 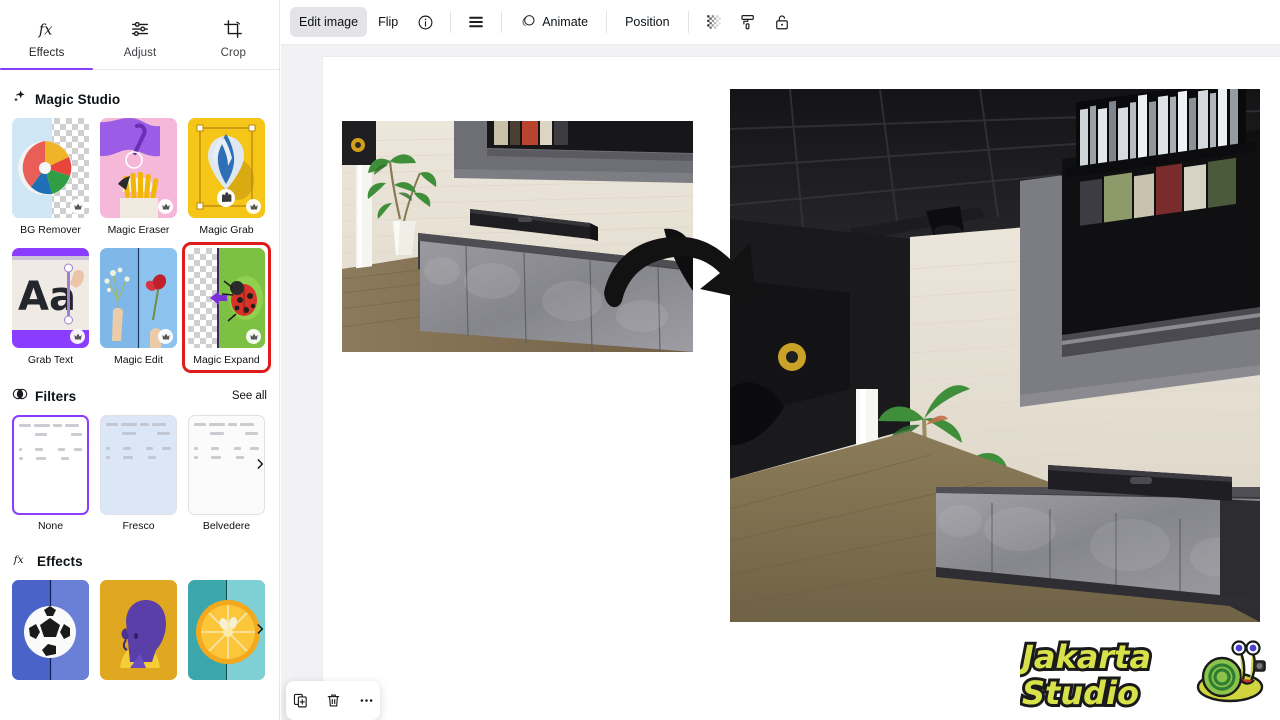 I want to click on unlock-icon, so click(x=782, y=22).